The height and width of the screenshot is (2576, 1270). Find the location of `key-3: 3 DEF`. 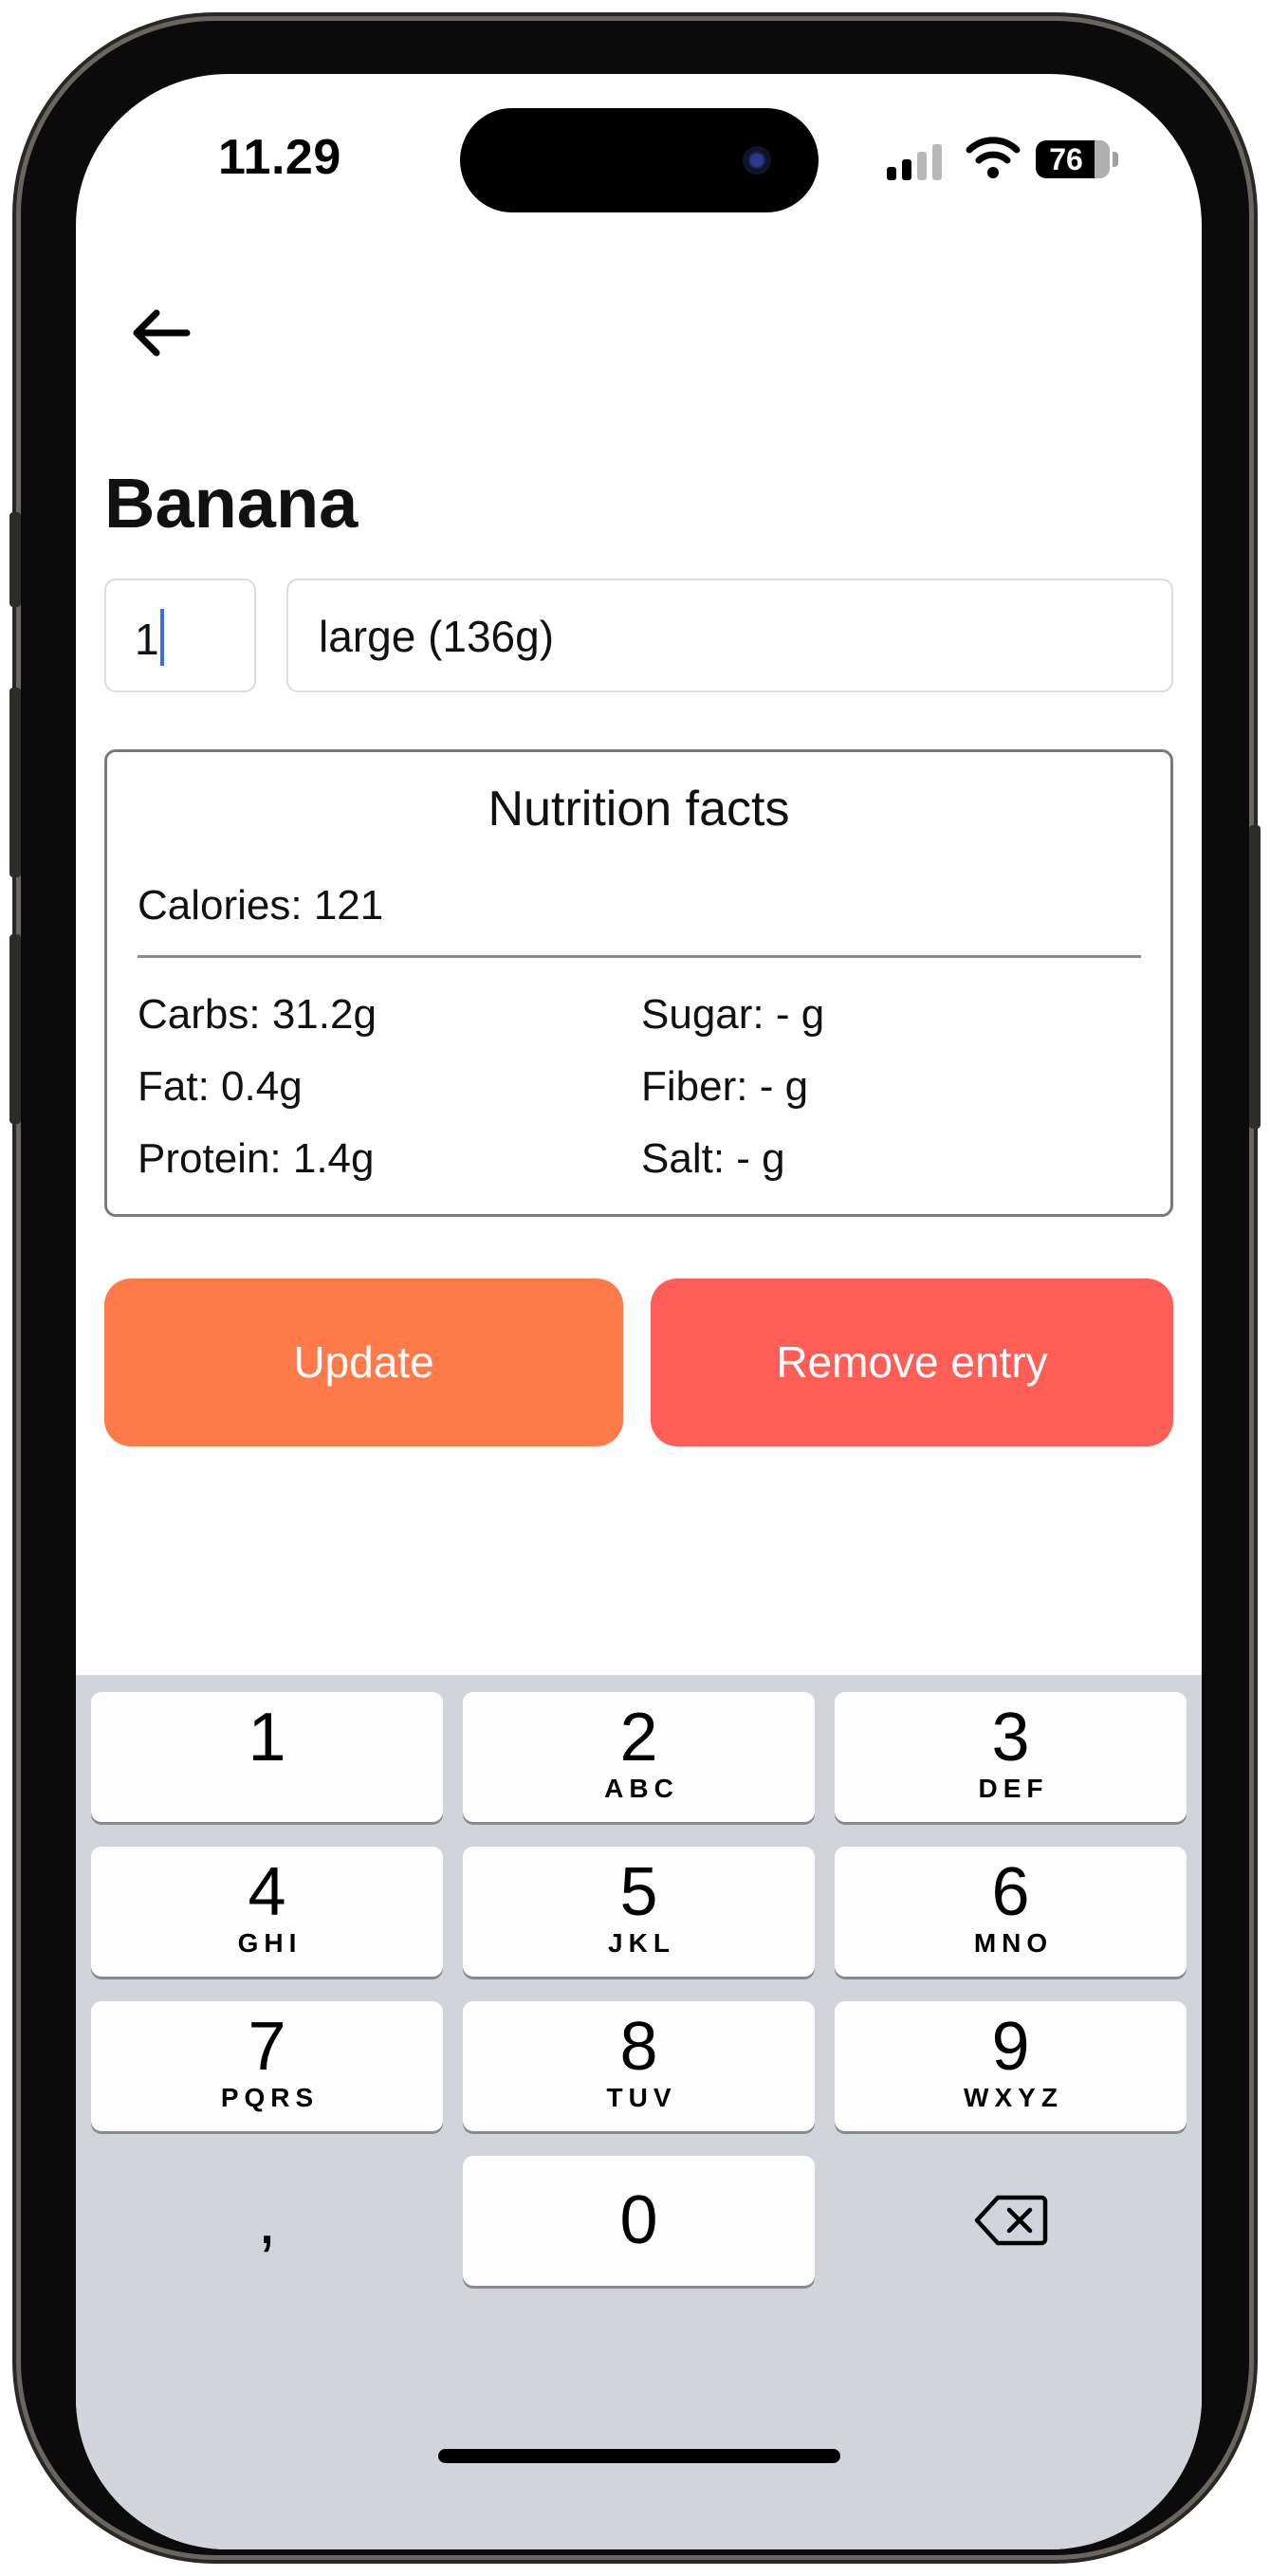

key-3: 3 DEF is located at coordinates (1011, 1757).